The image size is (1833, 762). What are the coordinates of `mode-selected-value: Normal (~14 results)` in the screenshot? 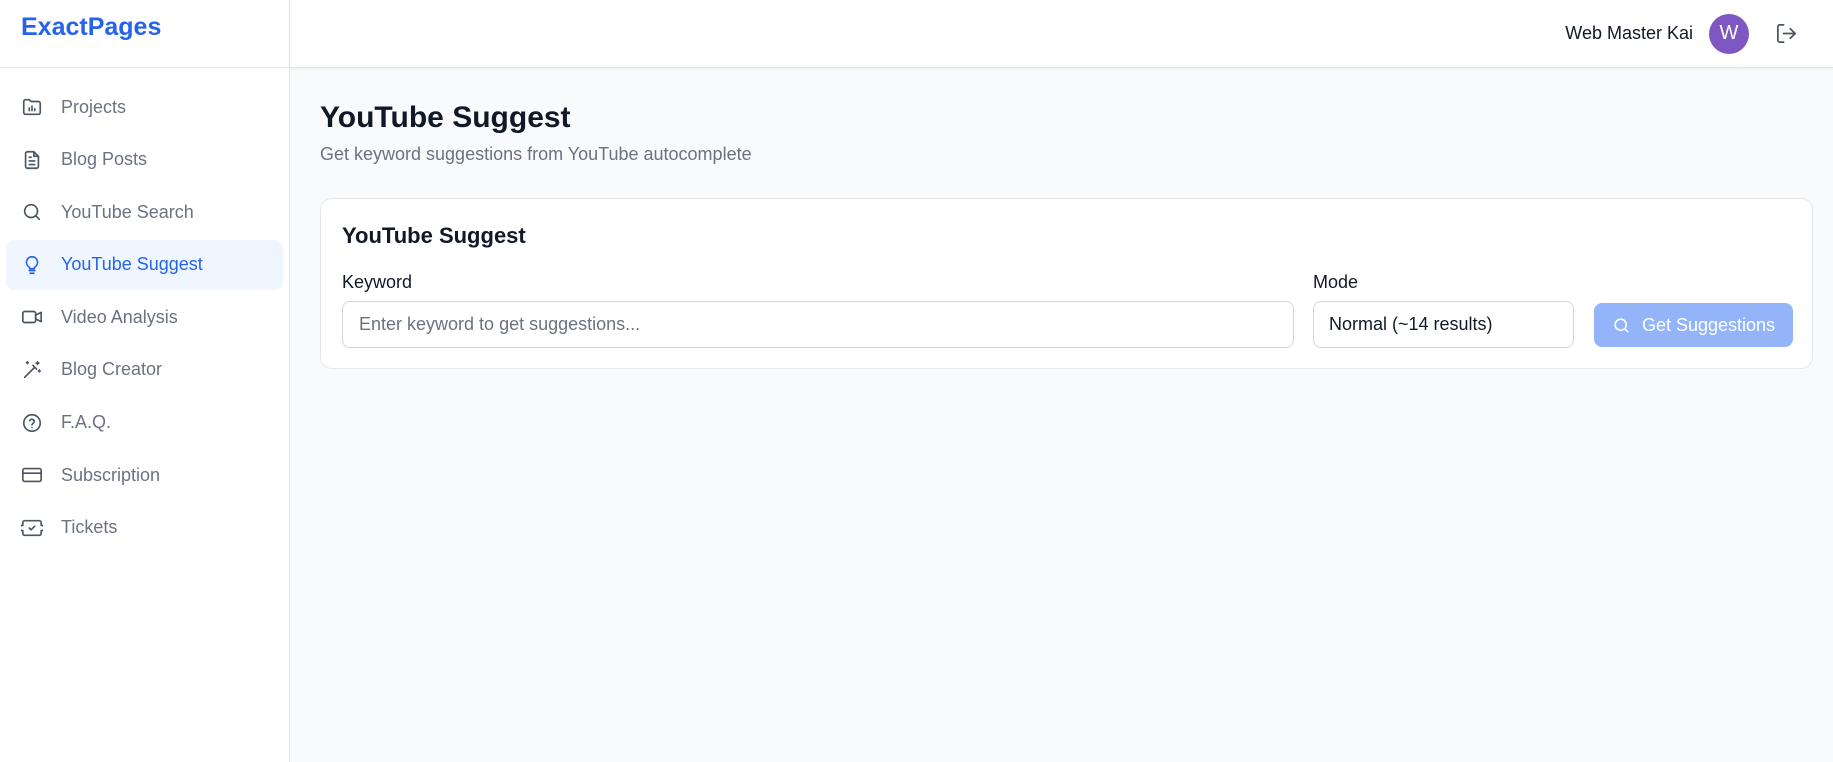 It's located at (1411, 324).